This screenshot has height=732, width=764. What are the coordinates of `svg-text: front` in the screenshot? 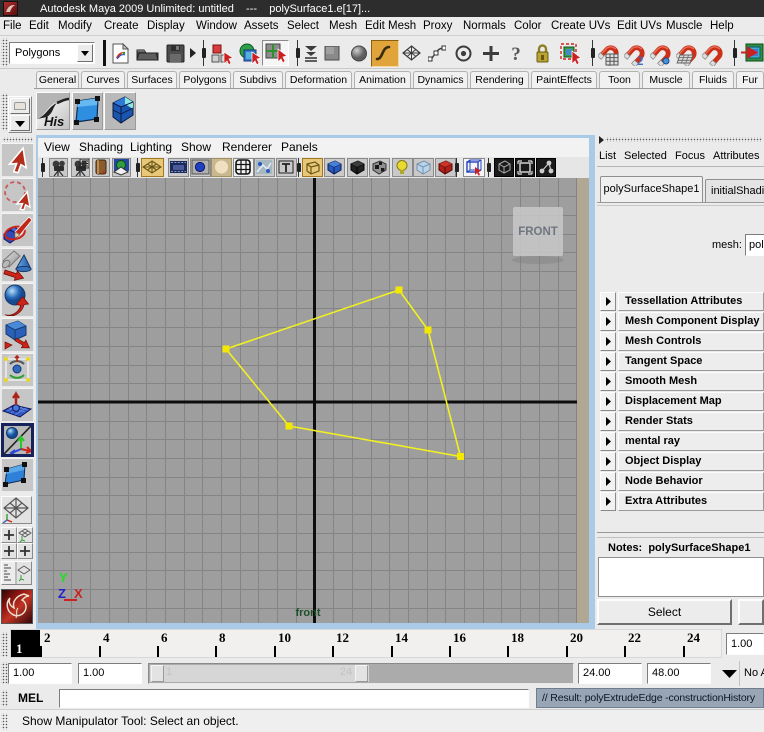 It's located at (307, 613).